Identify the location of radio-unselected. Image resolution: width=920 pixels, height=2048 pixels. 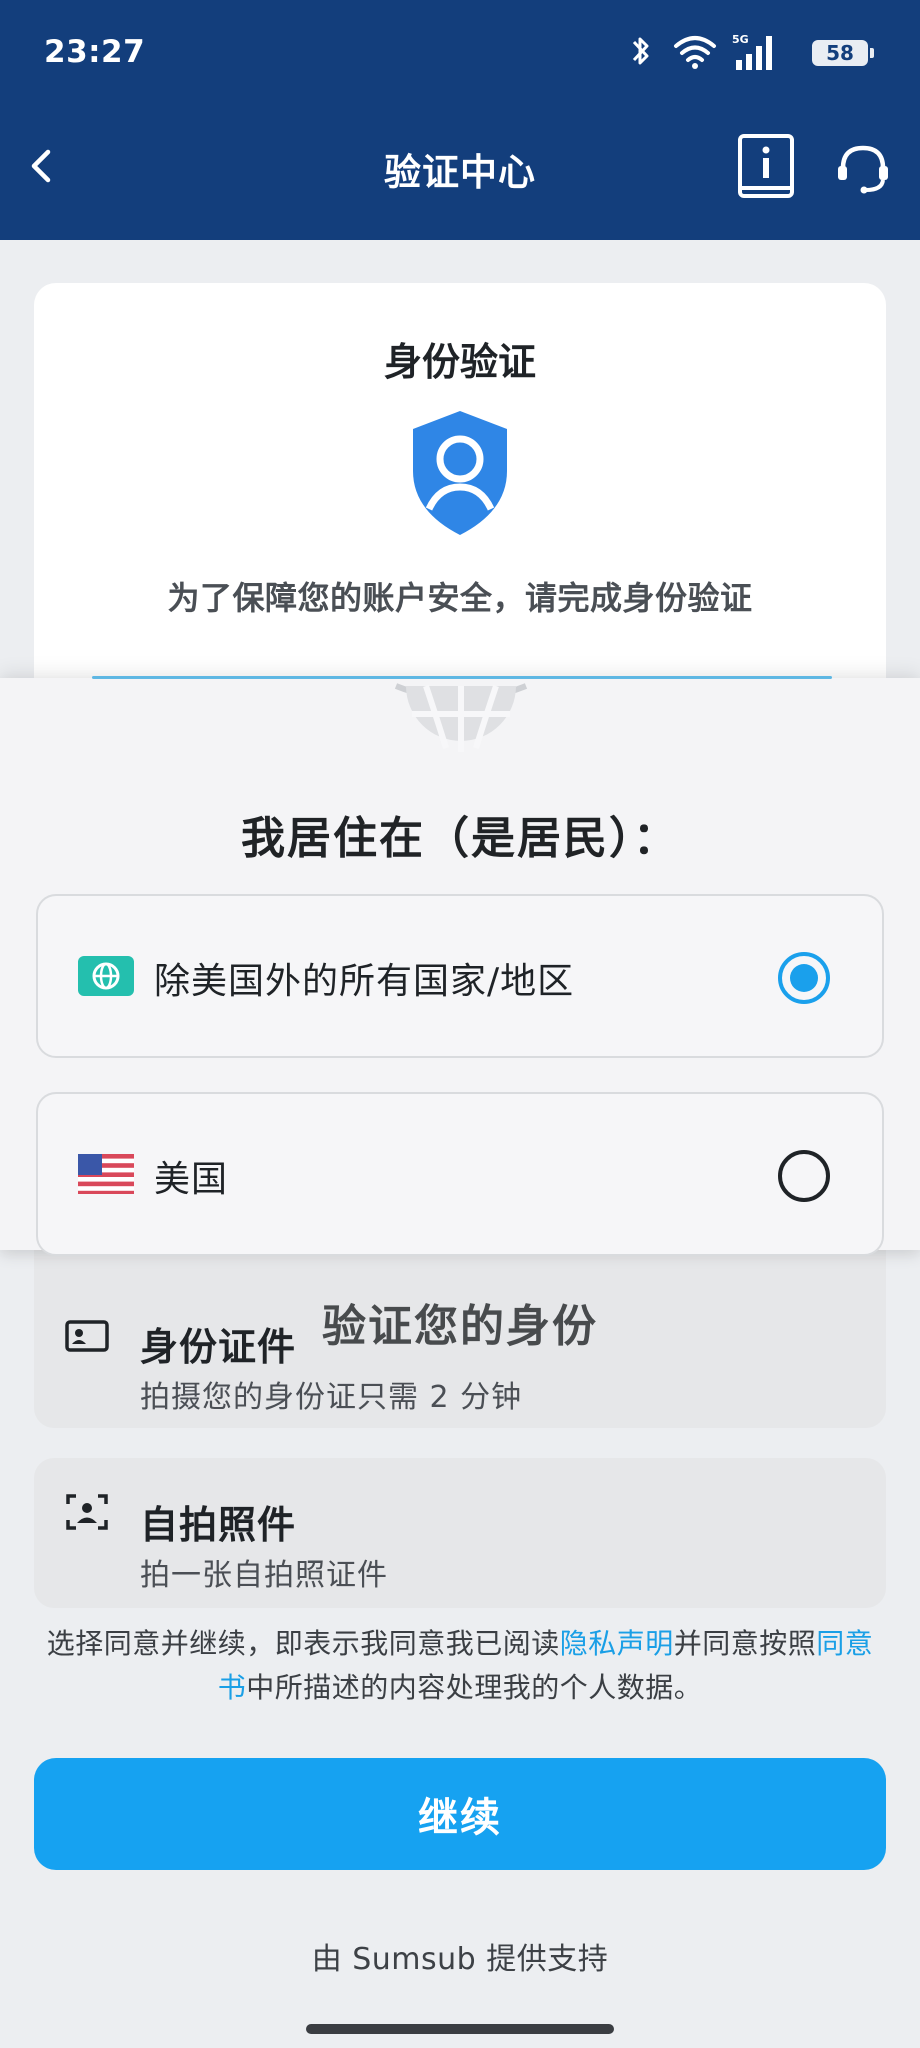
(804, 1176).